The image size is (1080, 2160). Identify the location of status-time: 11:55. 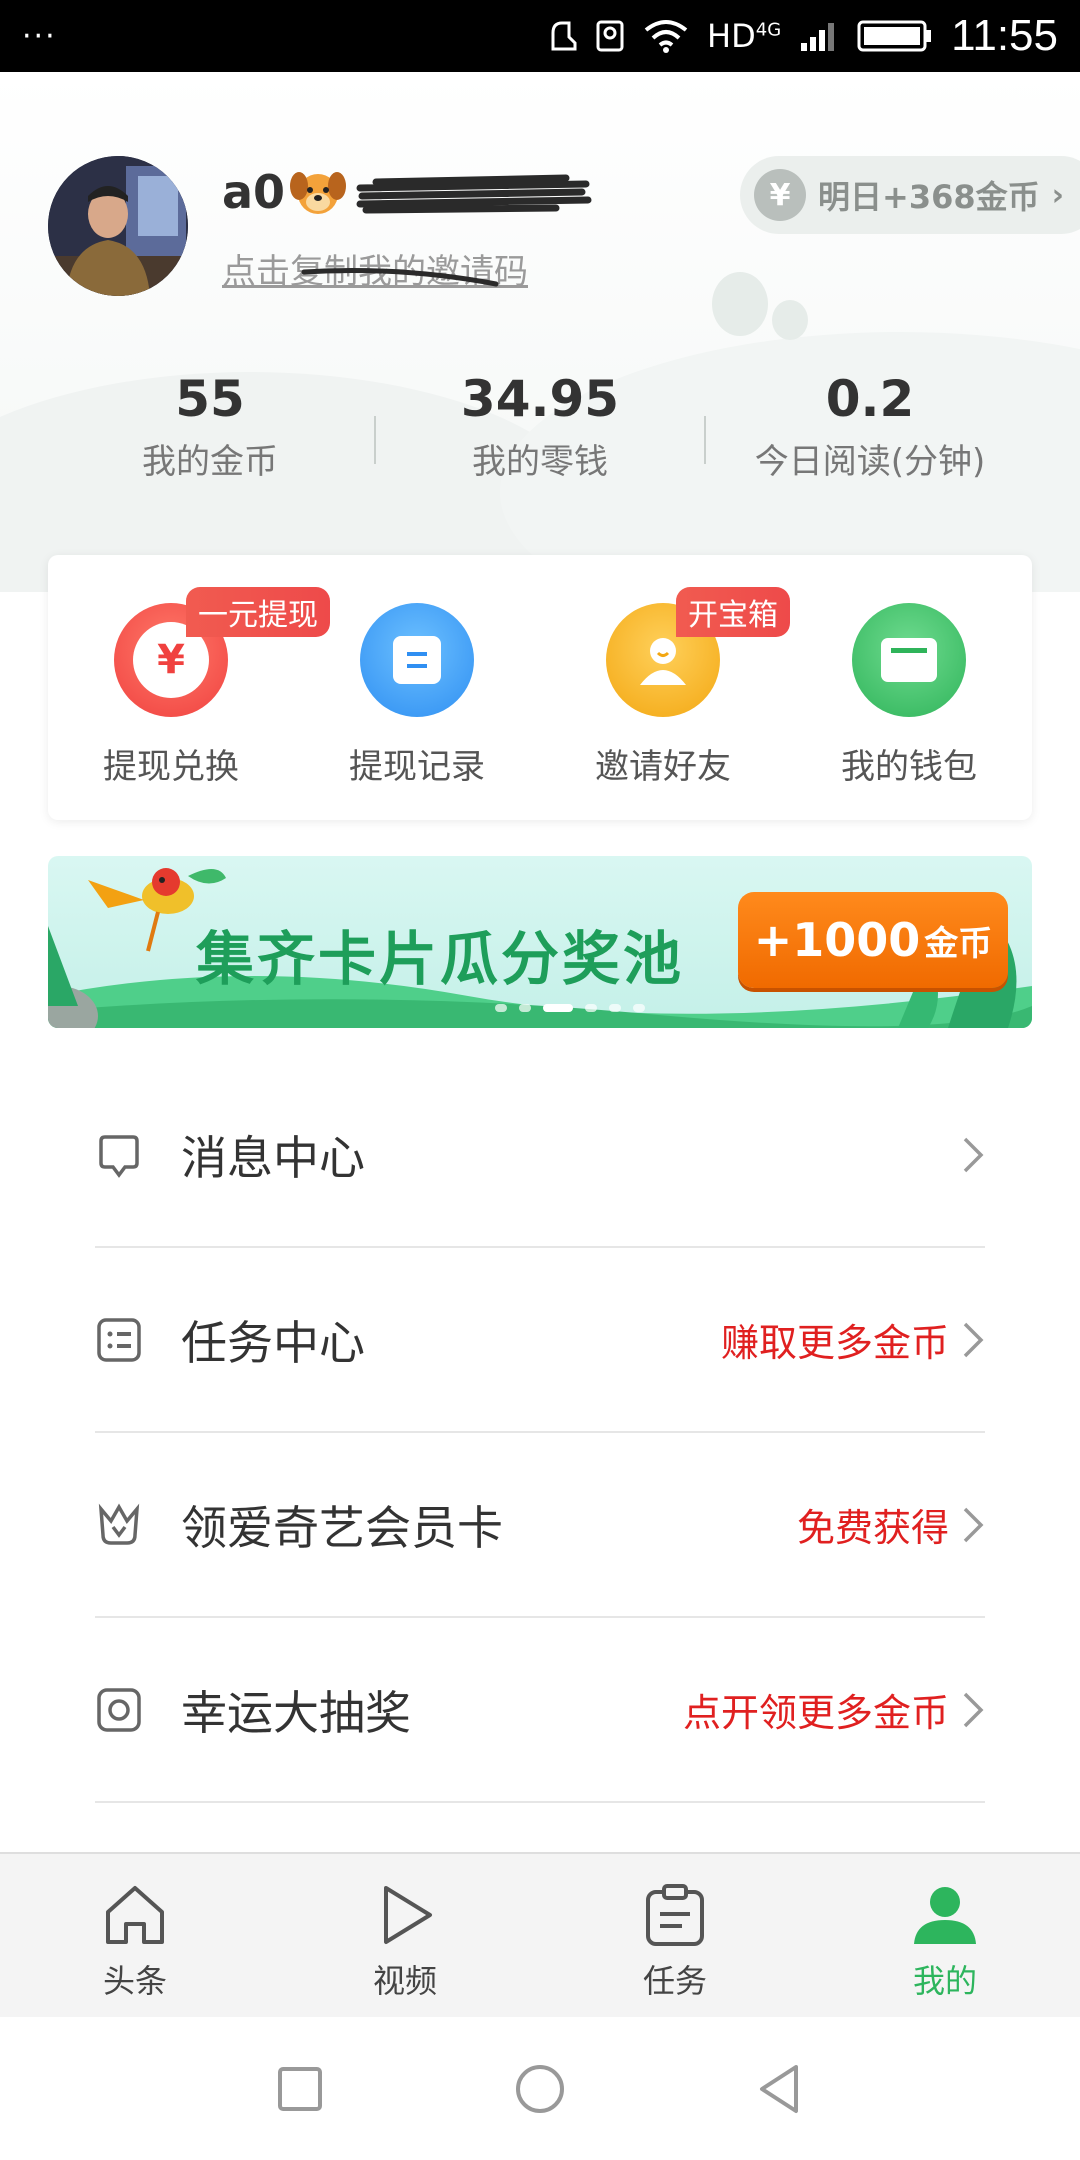
(1004, 35).